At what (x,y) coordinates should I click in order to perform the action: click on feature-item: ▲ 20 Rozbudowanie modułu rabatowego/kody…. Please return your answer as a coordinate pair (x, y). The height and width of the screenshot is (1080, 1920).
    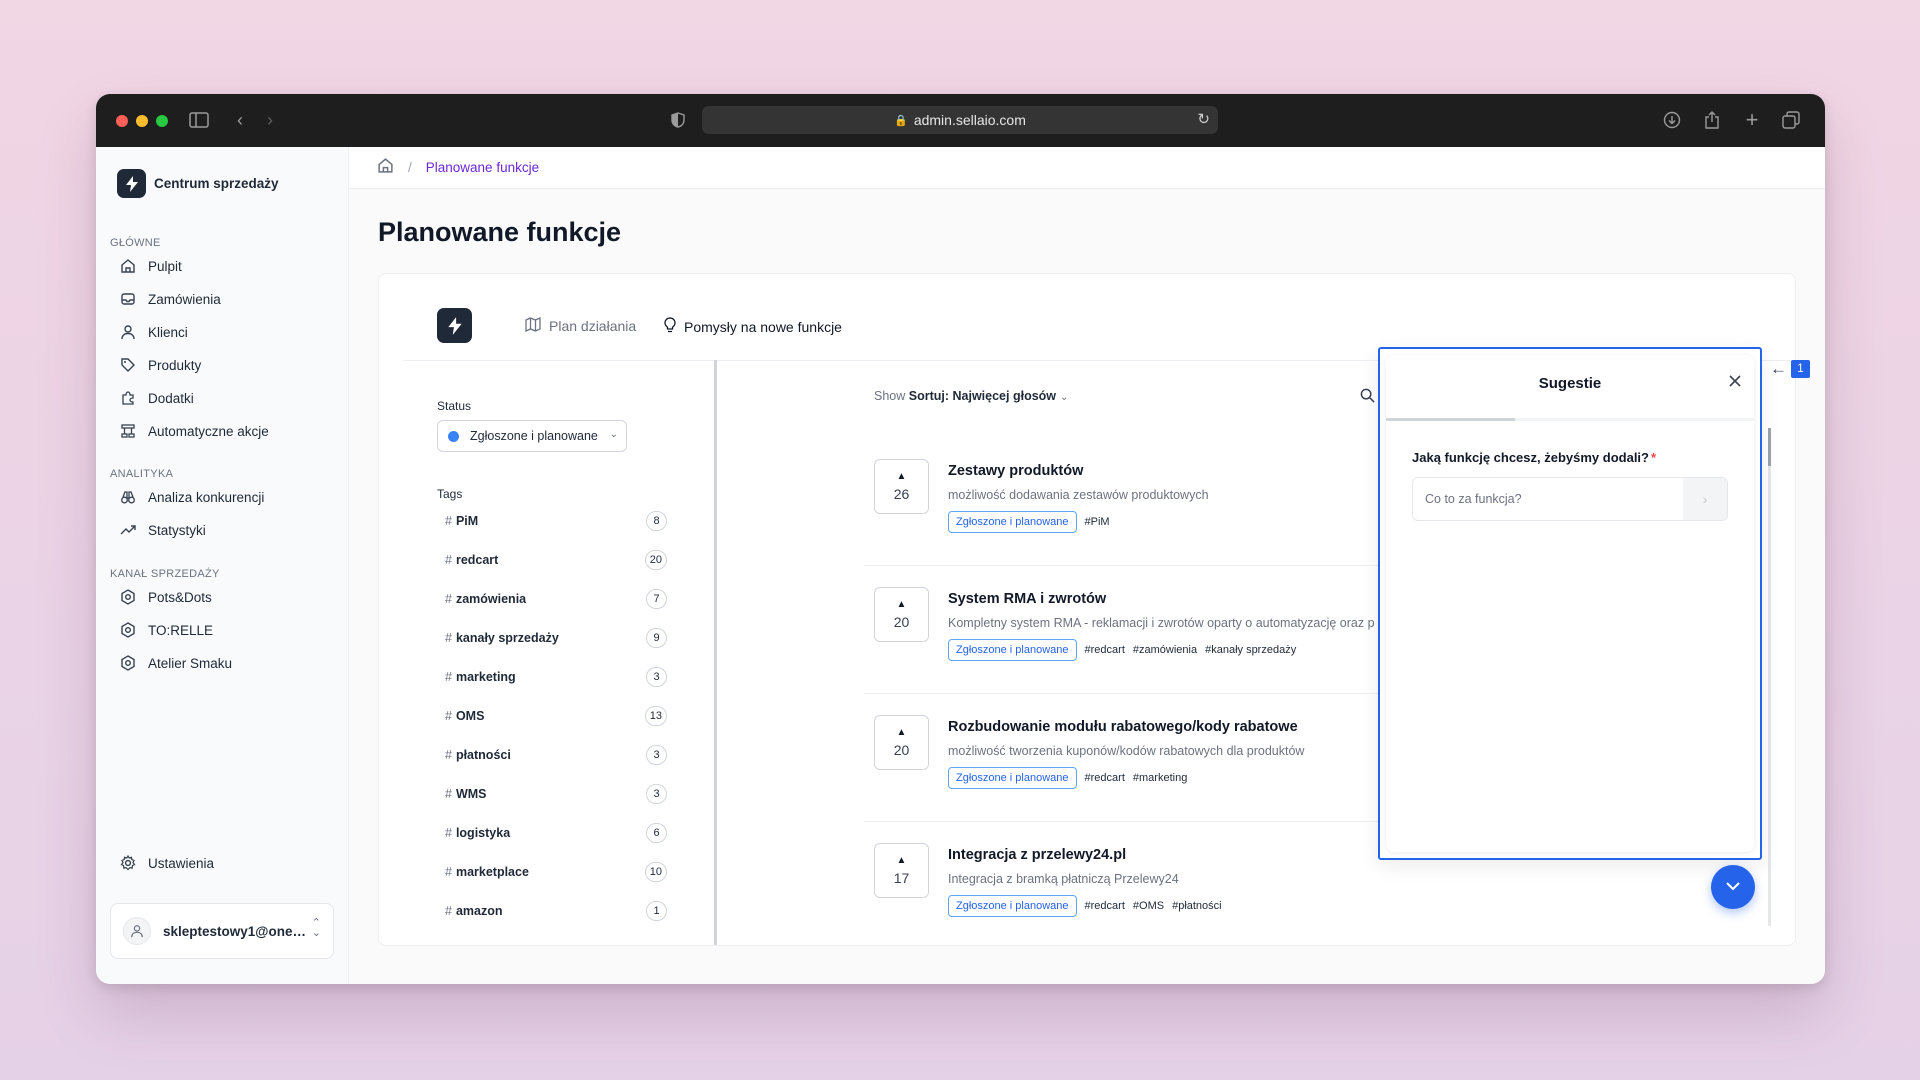
    Looking at the image, I should click on (1154, 767).